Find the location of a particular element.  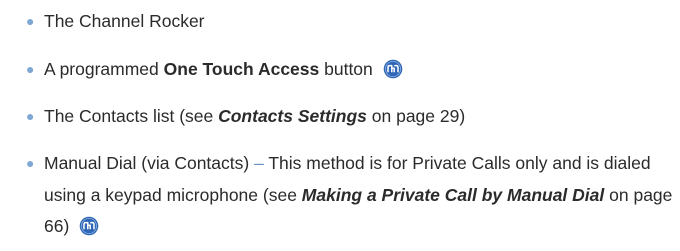

item-text-suffix: on page 29) is located at coordinates (416, 116).